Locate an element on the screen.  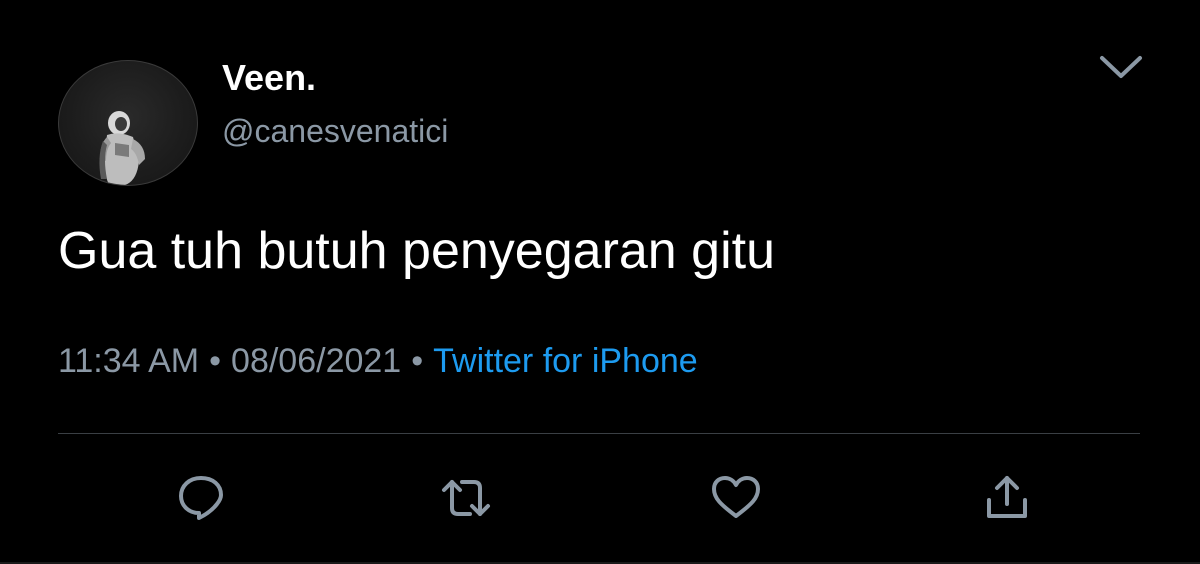
retweet-icon is located at coordinates (466, 498).